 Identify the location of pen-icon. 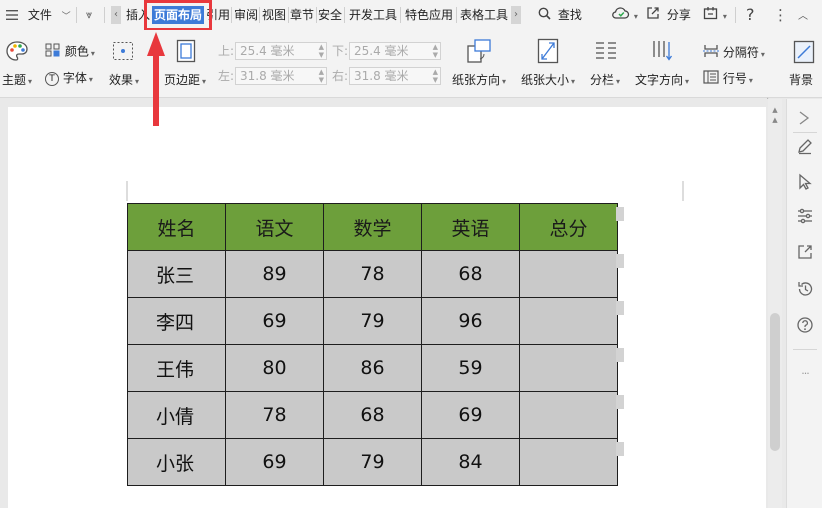
(805, 146).